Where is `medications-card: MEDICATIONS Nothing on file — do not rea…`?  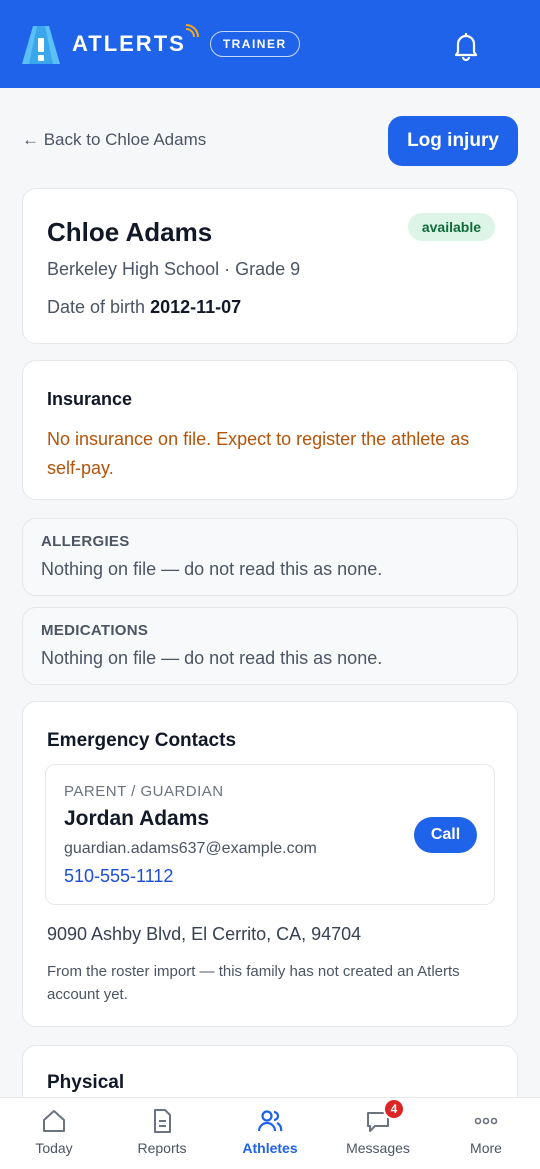
medications-card: MEDICATIONS Nothing on file — do not rea… is located at coordinates (270, 646).